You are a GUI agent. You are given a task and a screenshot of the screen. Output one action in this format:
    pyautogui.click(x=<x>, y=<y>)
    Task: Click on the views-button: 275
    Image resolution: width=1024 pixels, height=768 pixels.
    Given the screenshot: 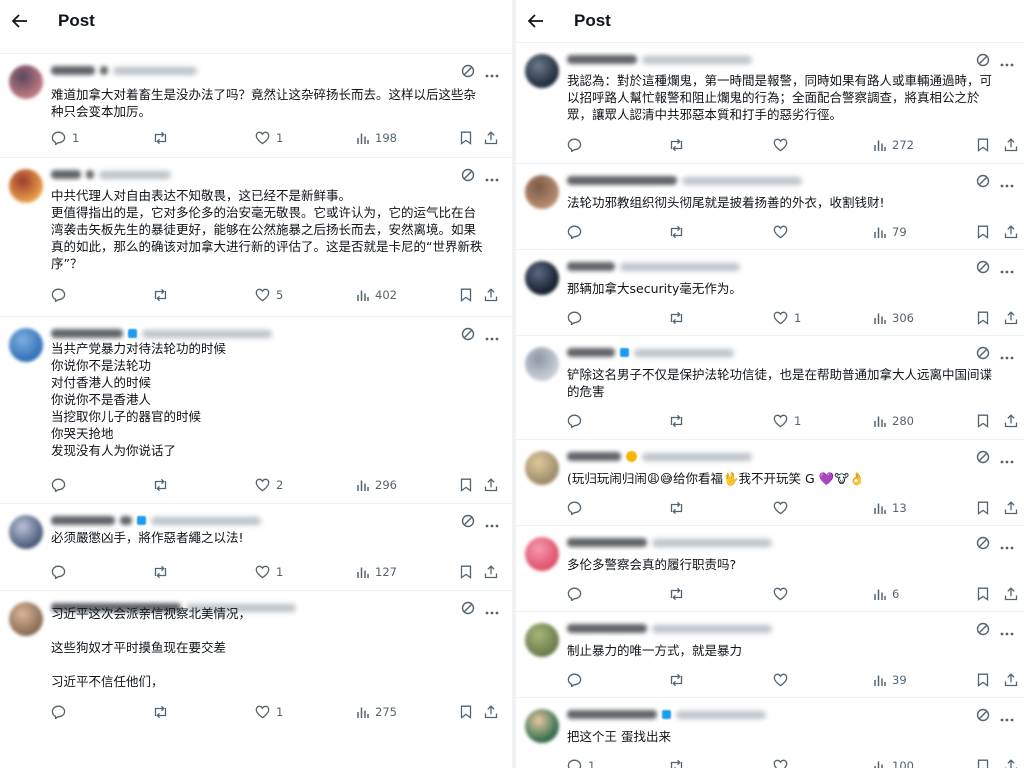 What is the action you would take?
    pyautogui.click(x=376, y=712)
    